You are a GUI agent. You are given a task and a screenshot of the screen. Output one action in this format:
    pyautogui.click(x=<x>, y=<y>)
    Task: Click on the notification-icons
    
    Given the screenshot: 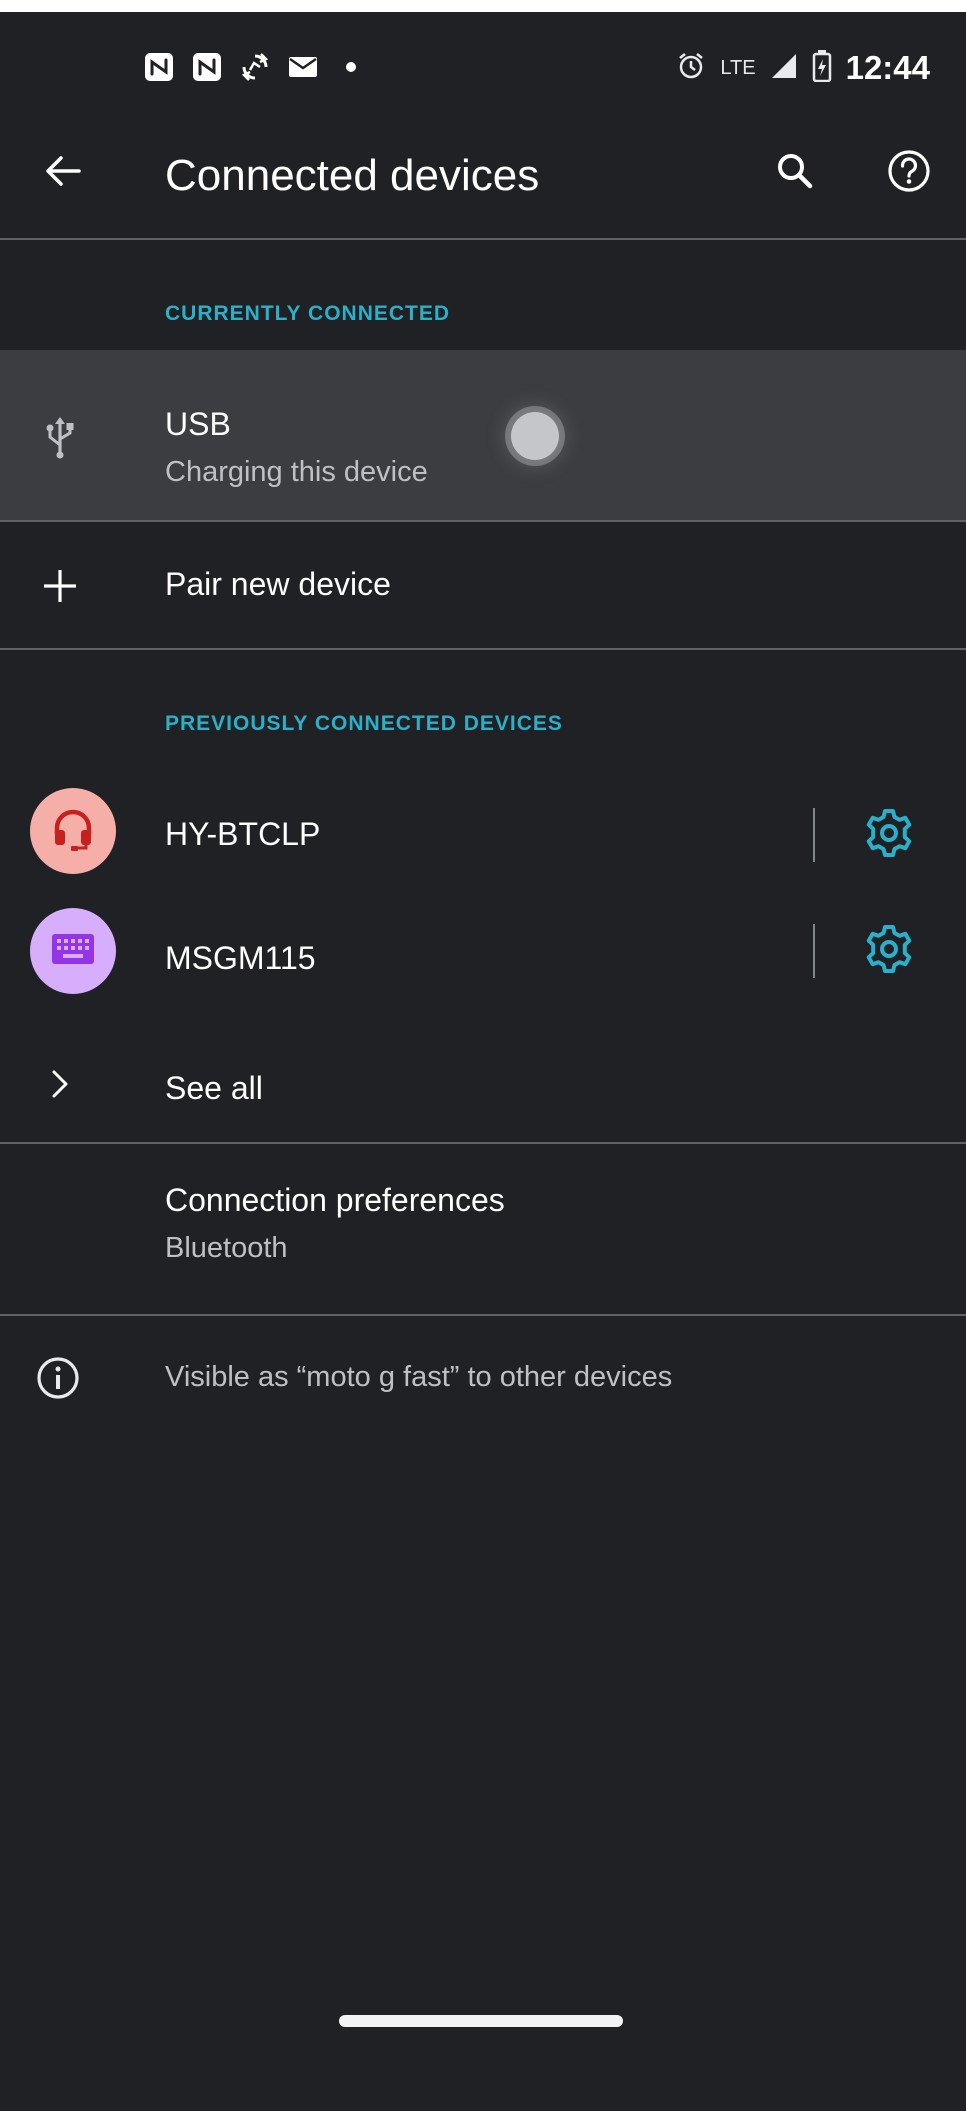 What is the action you would take?
    pyautogui.click(x=255, y=67)
    